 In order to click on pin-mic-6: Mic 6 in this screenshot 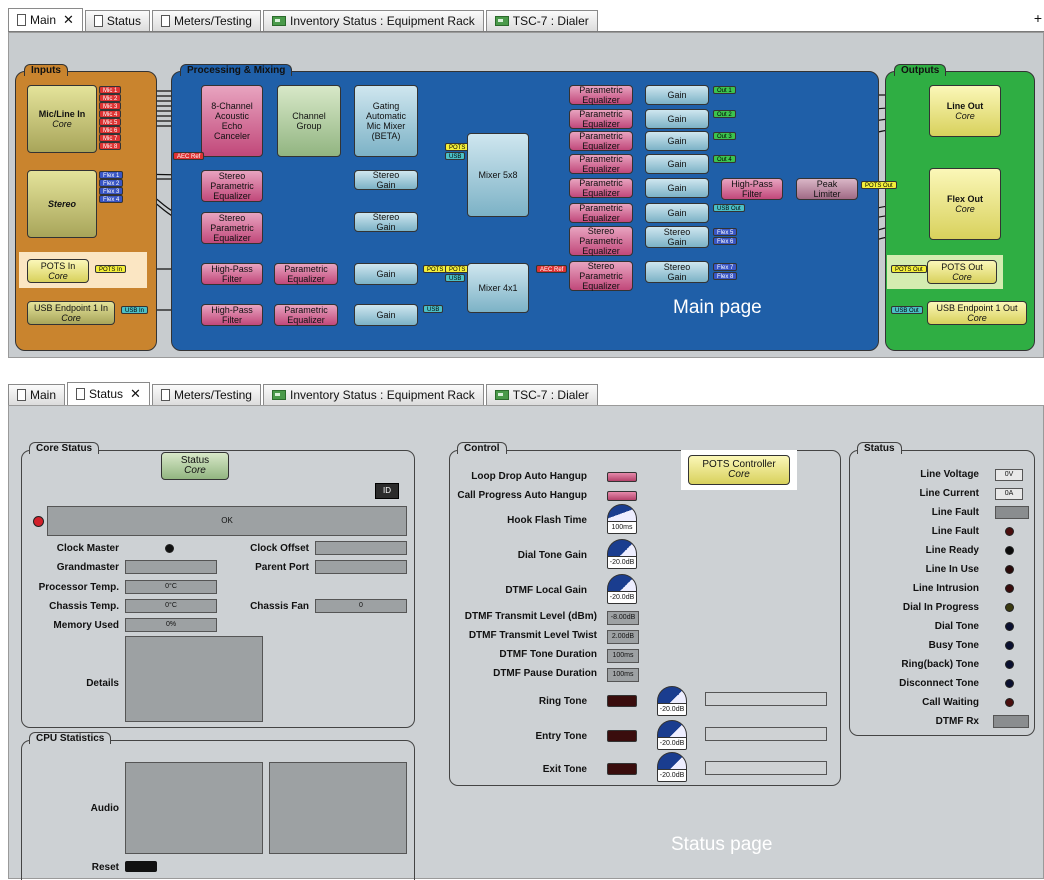, I will do `click(110, 130)`.